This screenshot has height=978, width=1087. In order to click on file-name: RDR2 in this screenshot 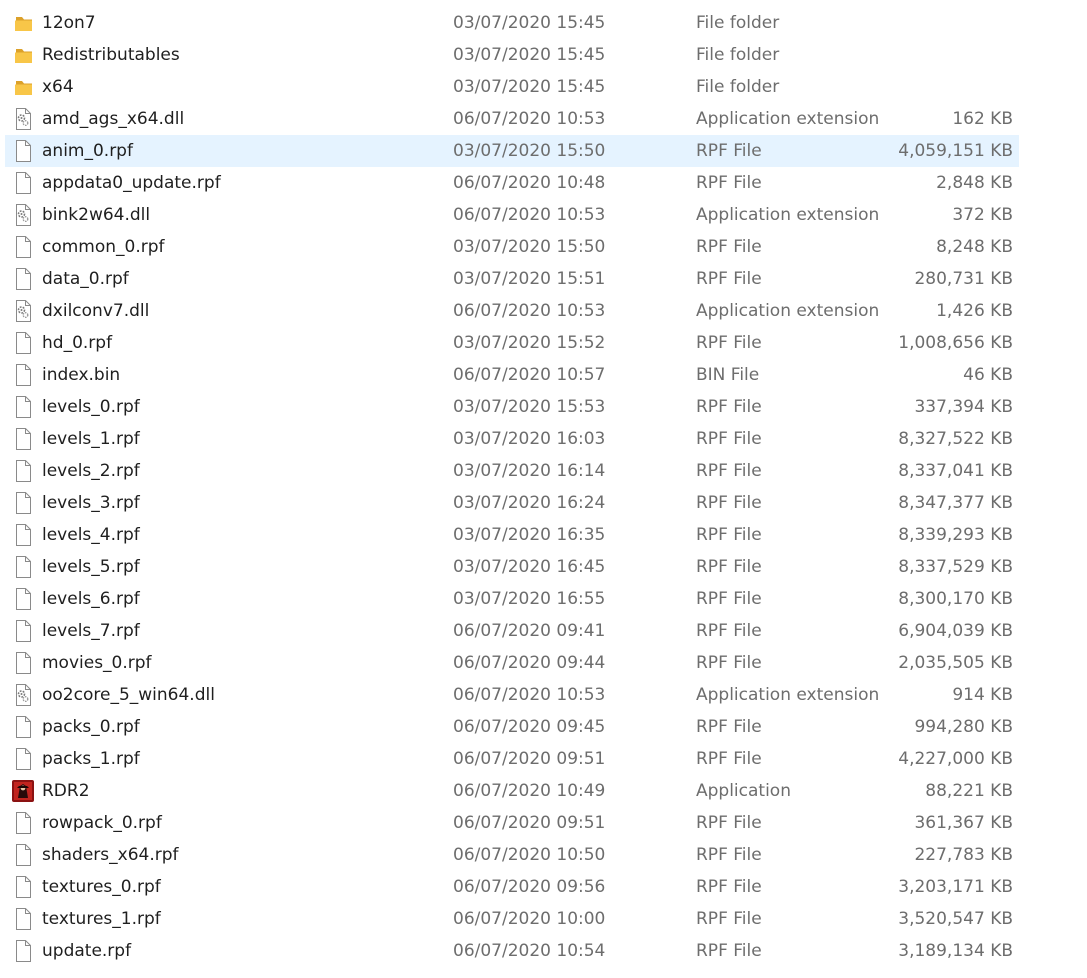, I will do `click(66, 791)`.